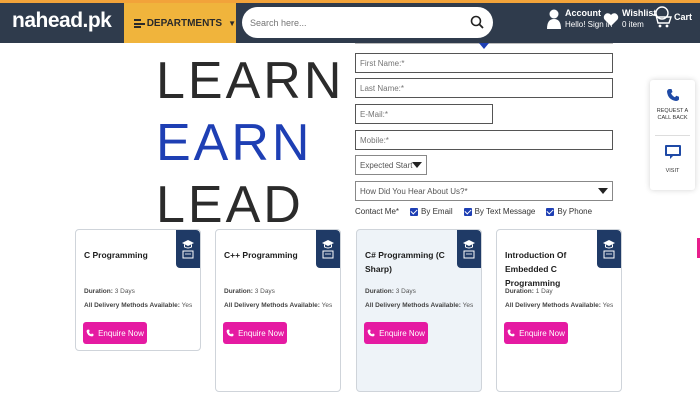 This screenshot has height=400, width=700. What do you see at coordinates (116, 255) in the screenshot?
I see `course-title: C Programming` at bounding box center [116, 255].